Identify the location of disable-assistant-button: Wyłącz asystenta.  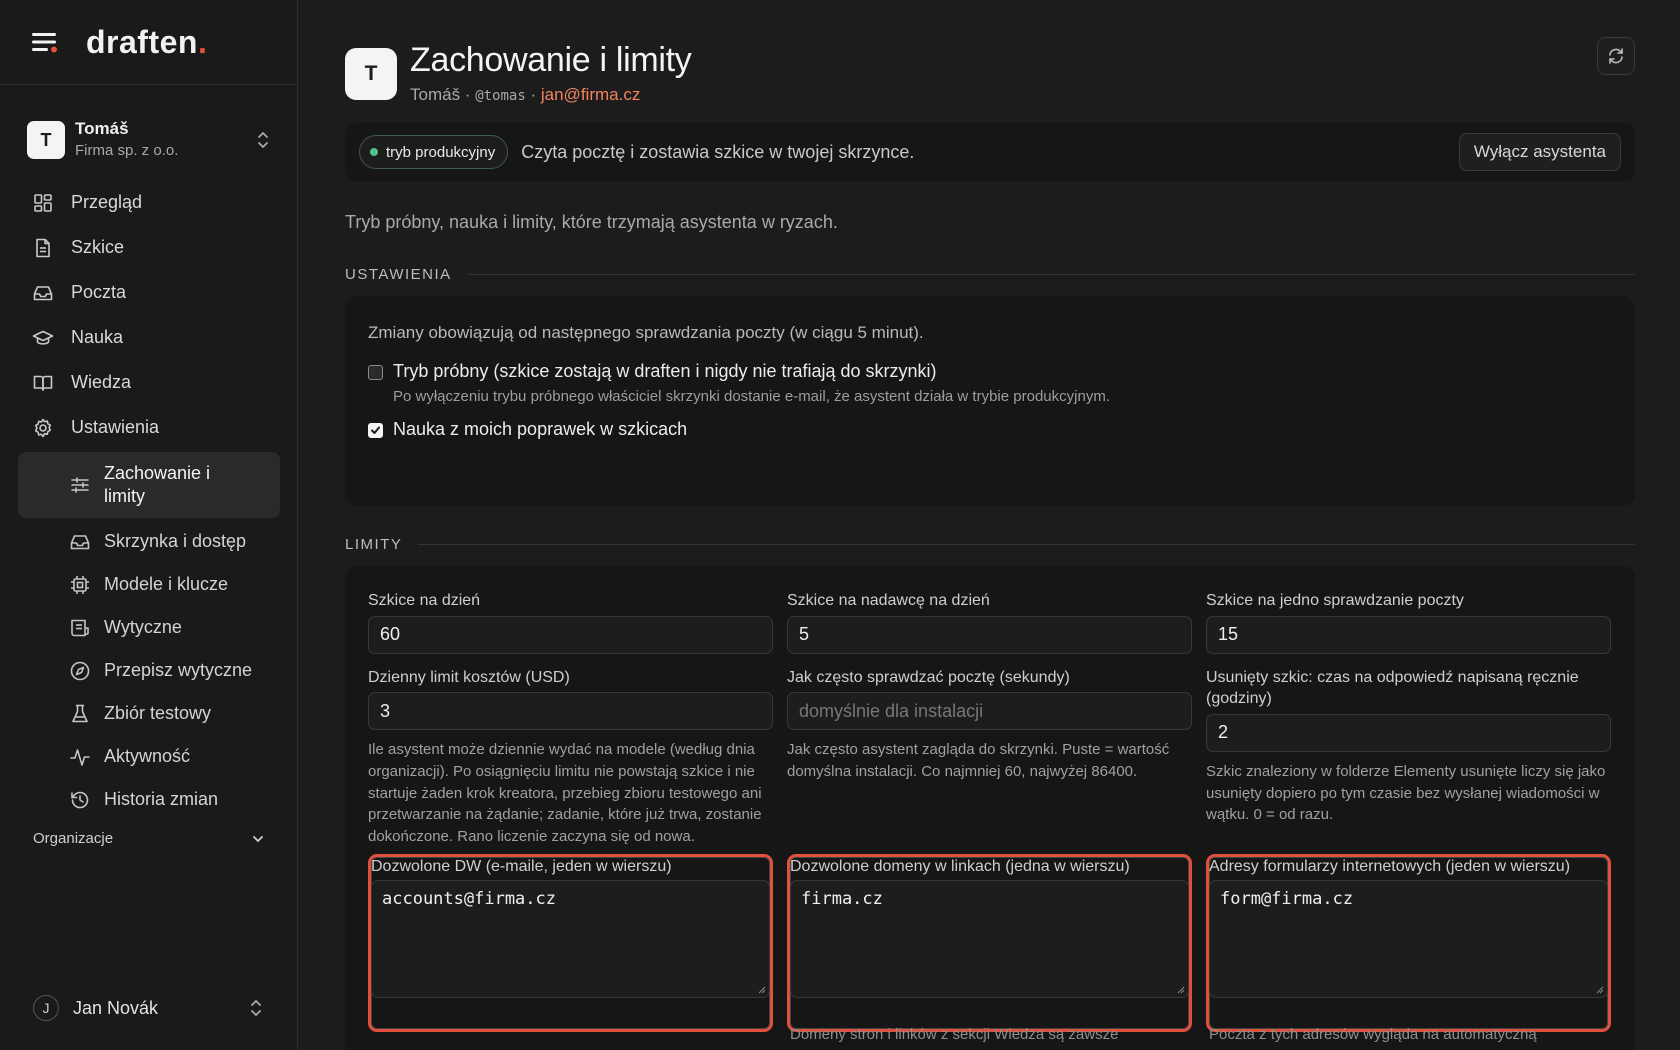
(1539, 152).